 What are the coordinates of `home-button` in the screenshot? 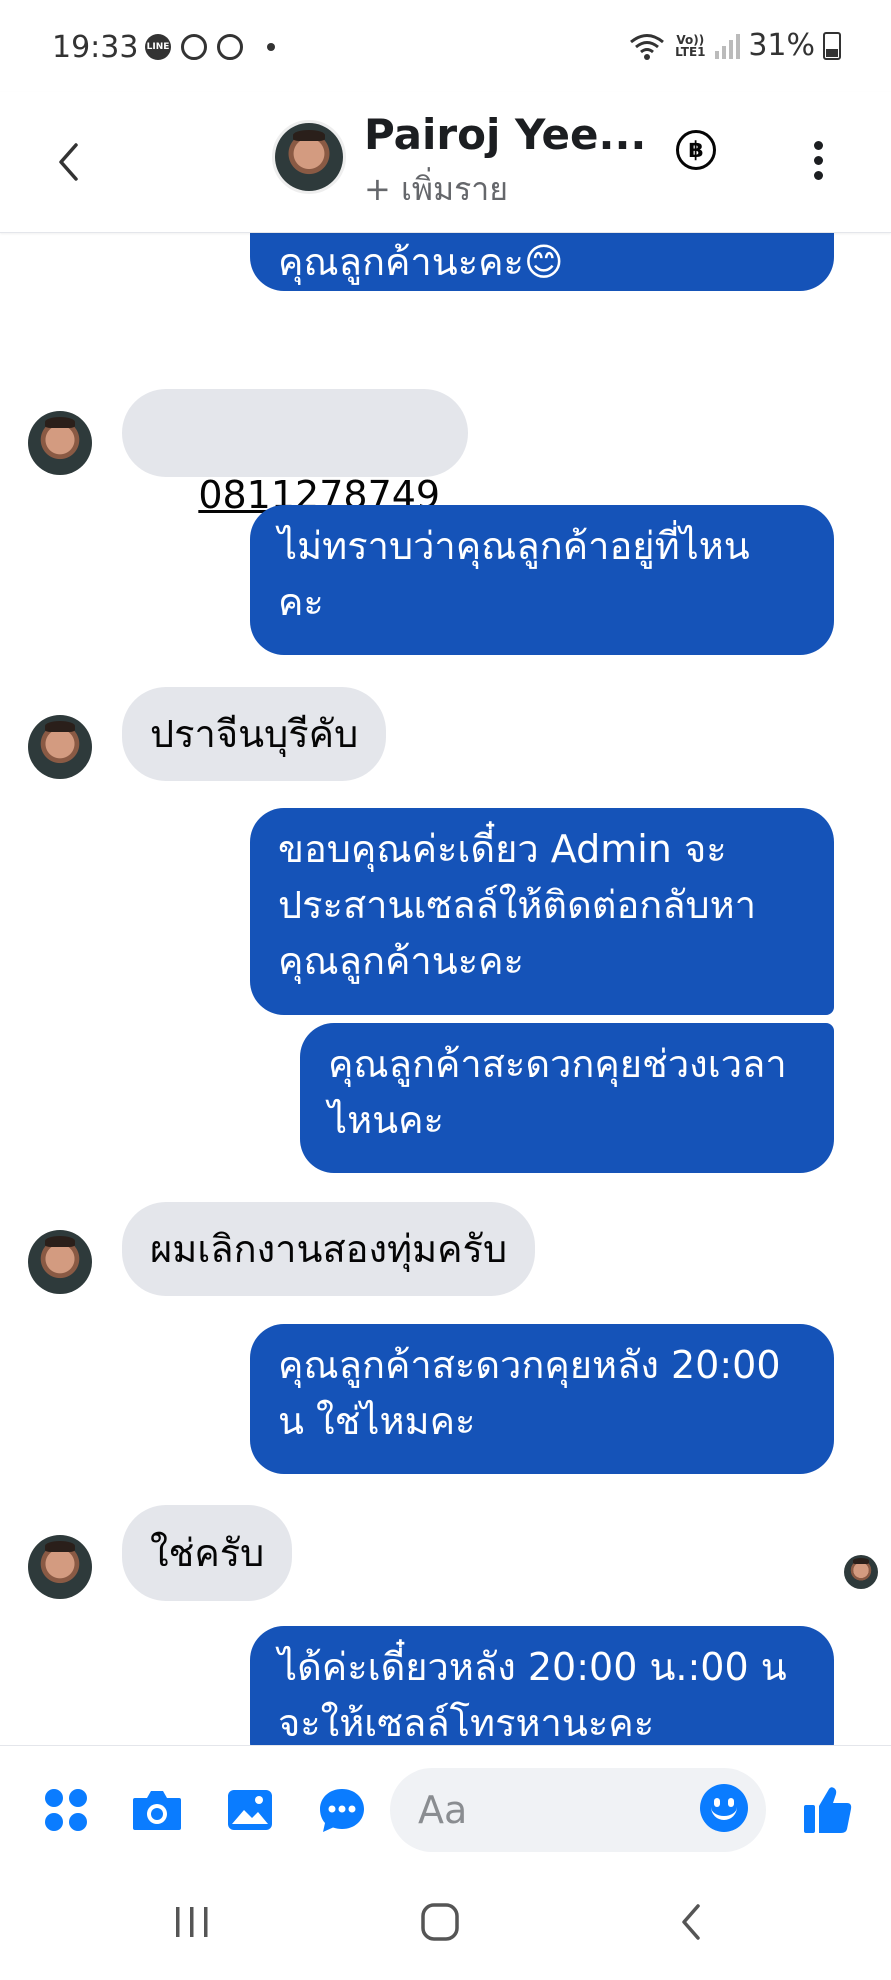 It's located at (440, 1922).